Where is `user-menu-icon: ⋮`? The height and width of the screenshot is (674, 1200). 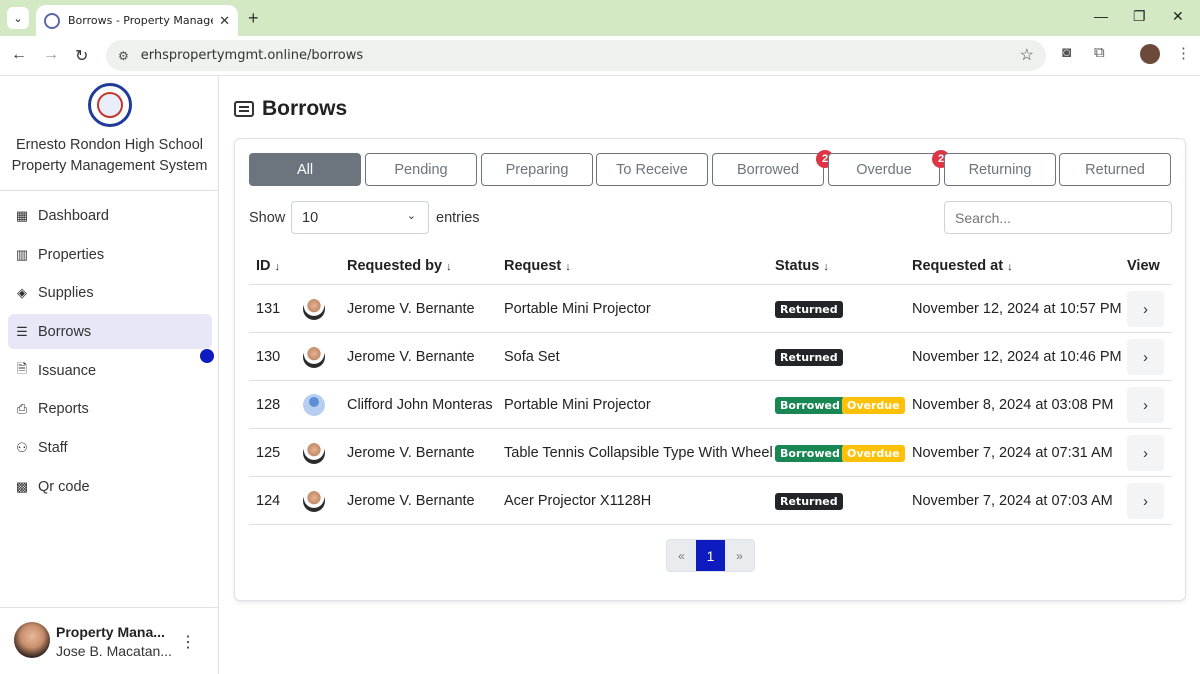
user-menu-icon: ⋮ is located at coordinates (188, 642).